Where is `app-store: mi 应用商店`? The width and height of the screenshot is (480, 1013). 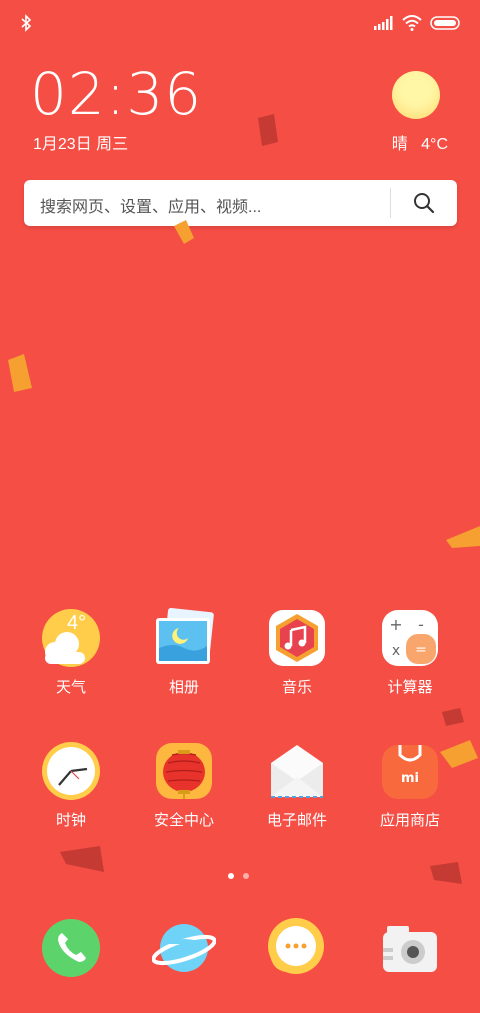
app-store: mi 应用商店 is located at coordinates (410, 785).